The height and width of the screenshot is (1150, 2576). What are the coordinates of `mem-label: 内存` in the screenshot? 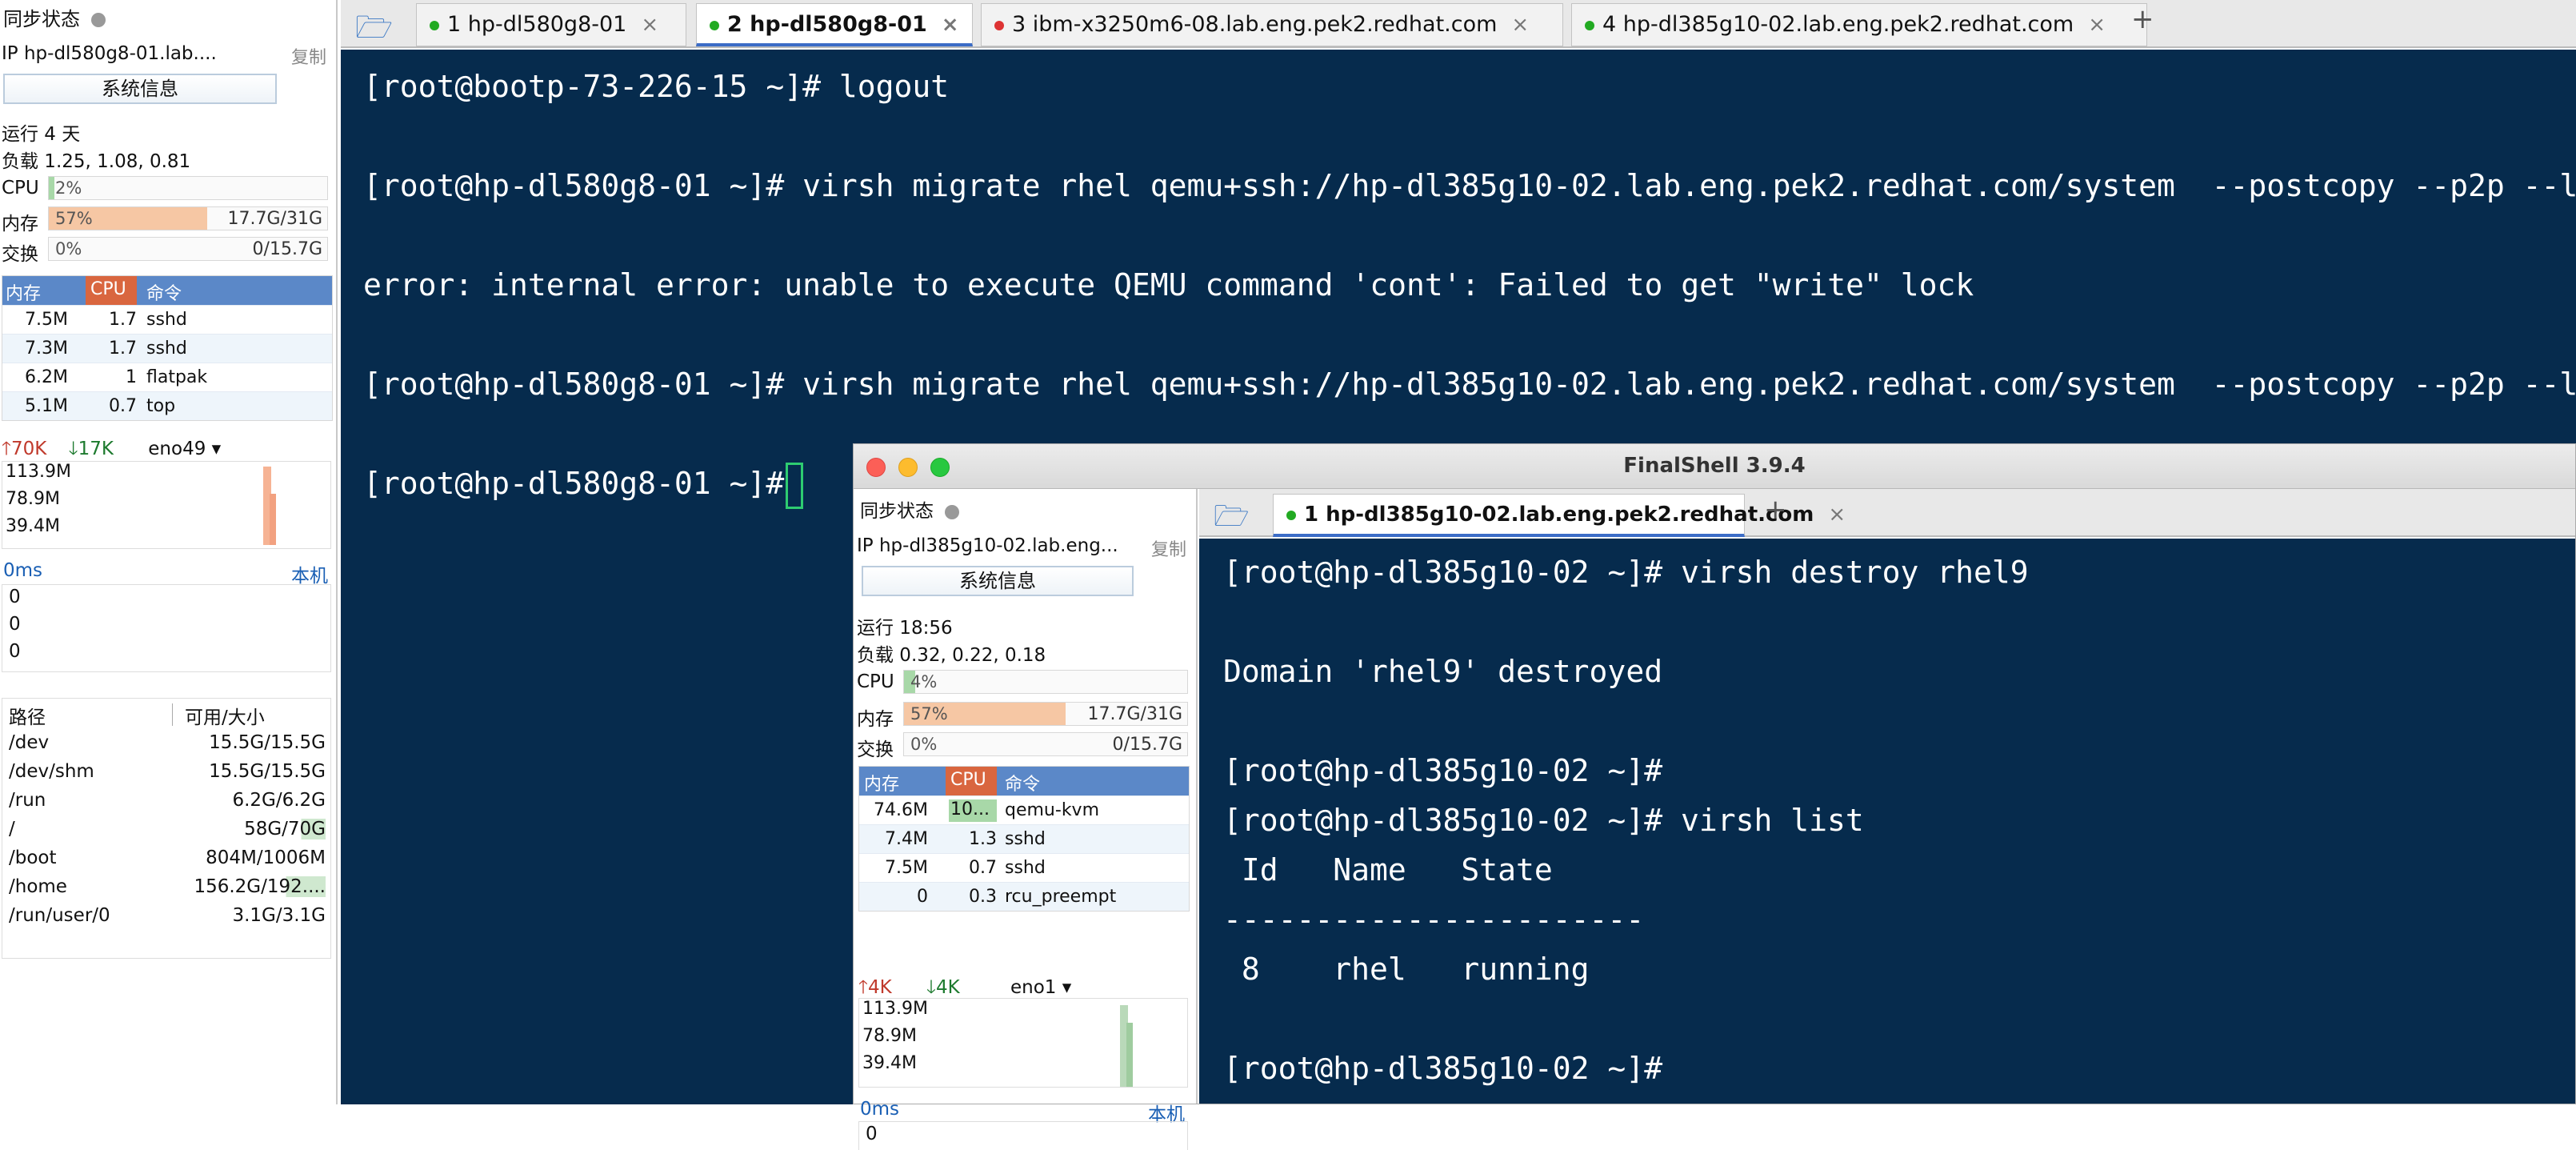 It's located at (875, 717).